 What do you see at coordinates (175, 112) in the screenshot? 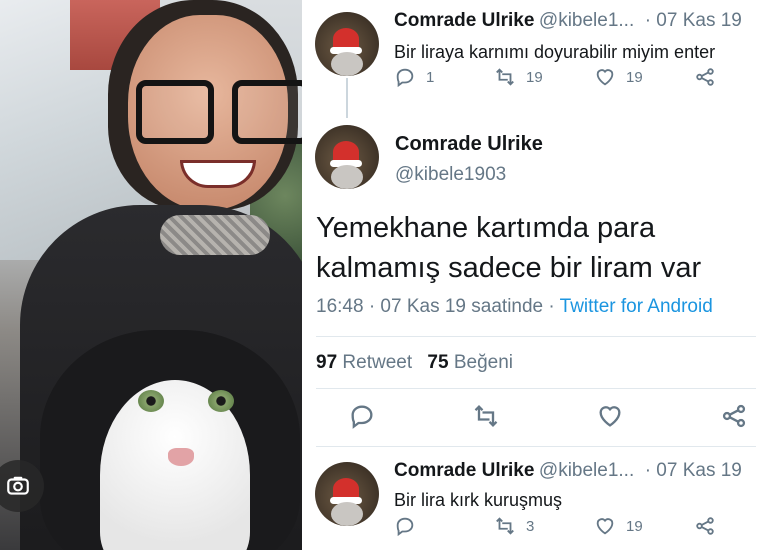
I see `glasses-left-lens` at bounding box center [175, 112].